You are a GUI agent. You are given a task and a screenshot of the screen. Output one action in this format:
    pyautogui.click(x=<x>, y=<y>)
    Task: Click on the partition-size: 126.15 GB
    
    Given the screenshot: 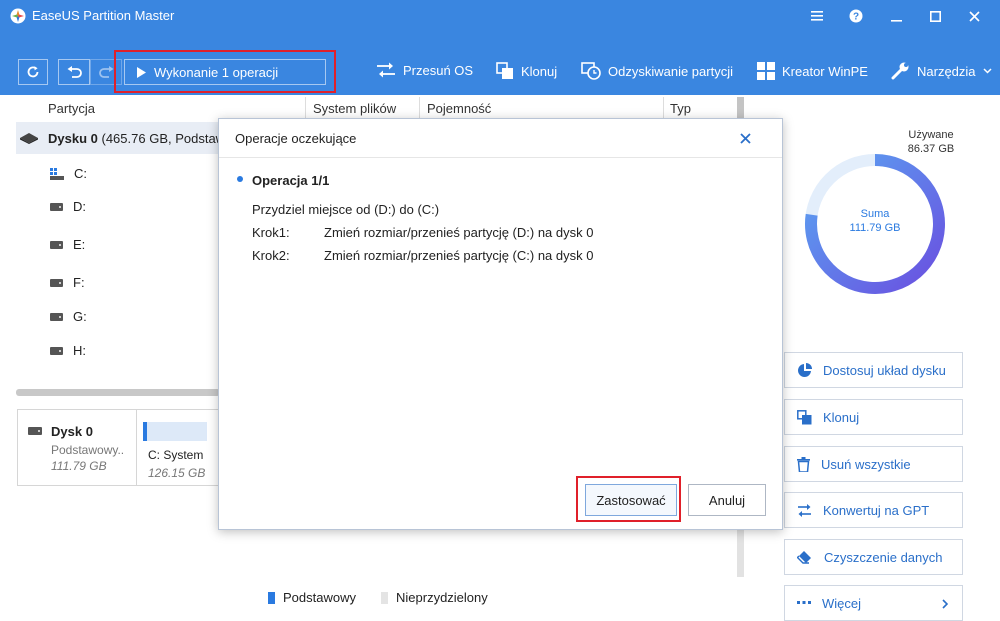 What is the action you would take?
    pyautogui.click(x=177, y=473)
    